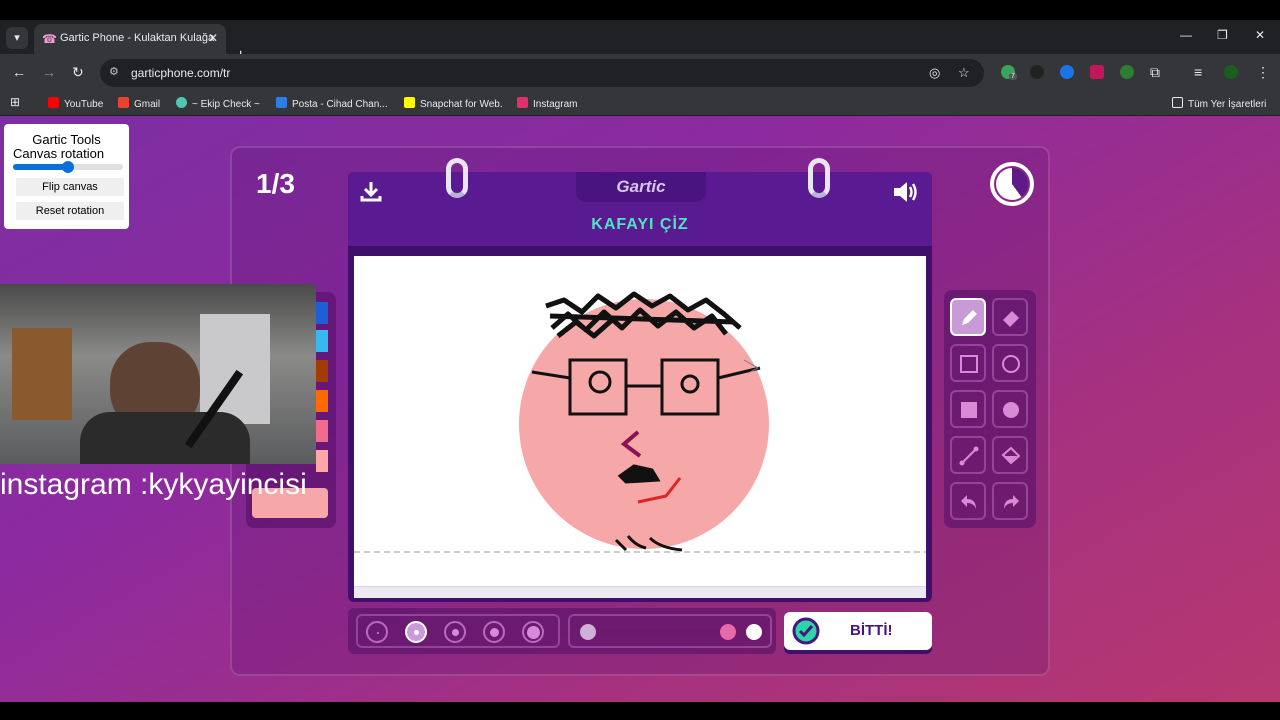 The image size is (1280, 720). Describe the element at coordinates (1127, 72) in the screenshot. I see `extension-green-icon` at that location.